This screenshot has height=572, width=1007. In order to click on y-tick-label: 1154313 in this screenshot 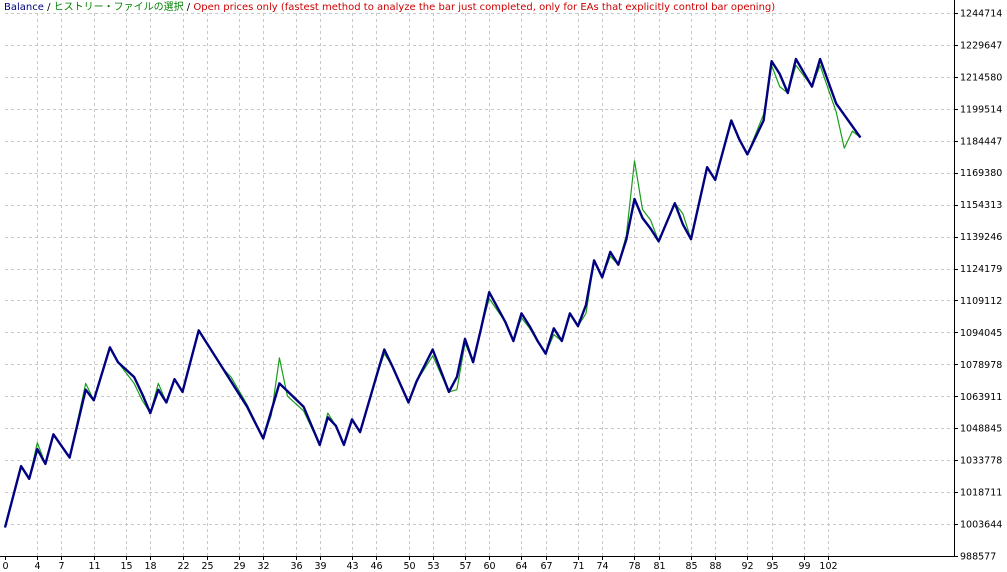, I will do `click(981, 205)`.